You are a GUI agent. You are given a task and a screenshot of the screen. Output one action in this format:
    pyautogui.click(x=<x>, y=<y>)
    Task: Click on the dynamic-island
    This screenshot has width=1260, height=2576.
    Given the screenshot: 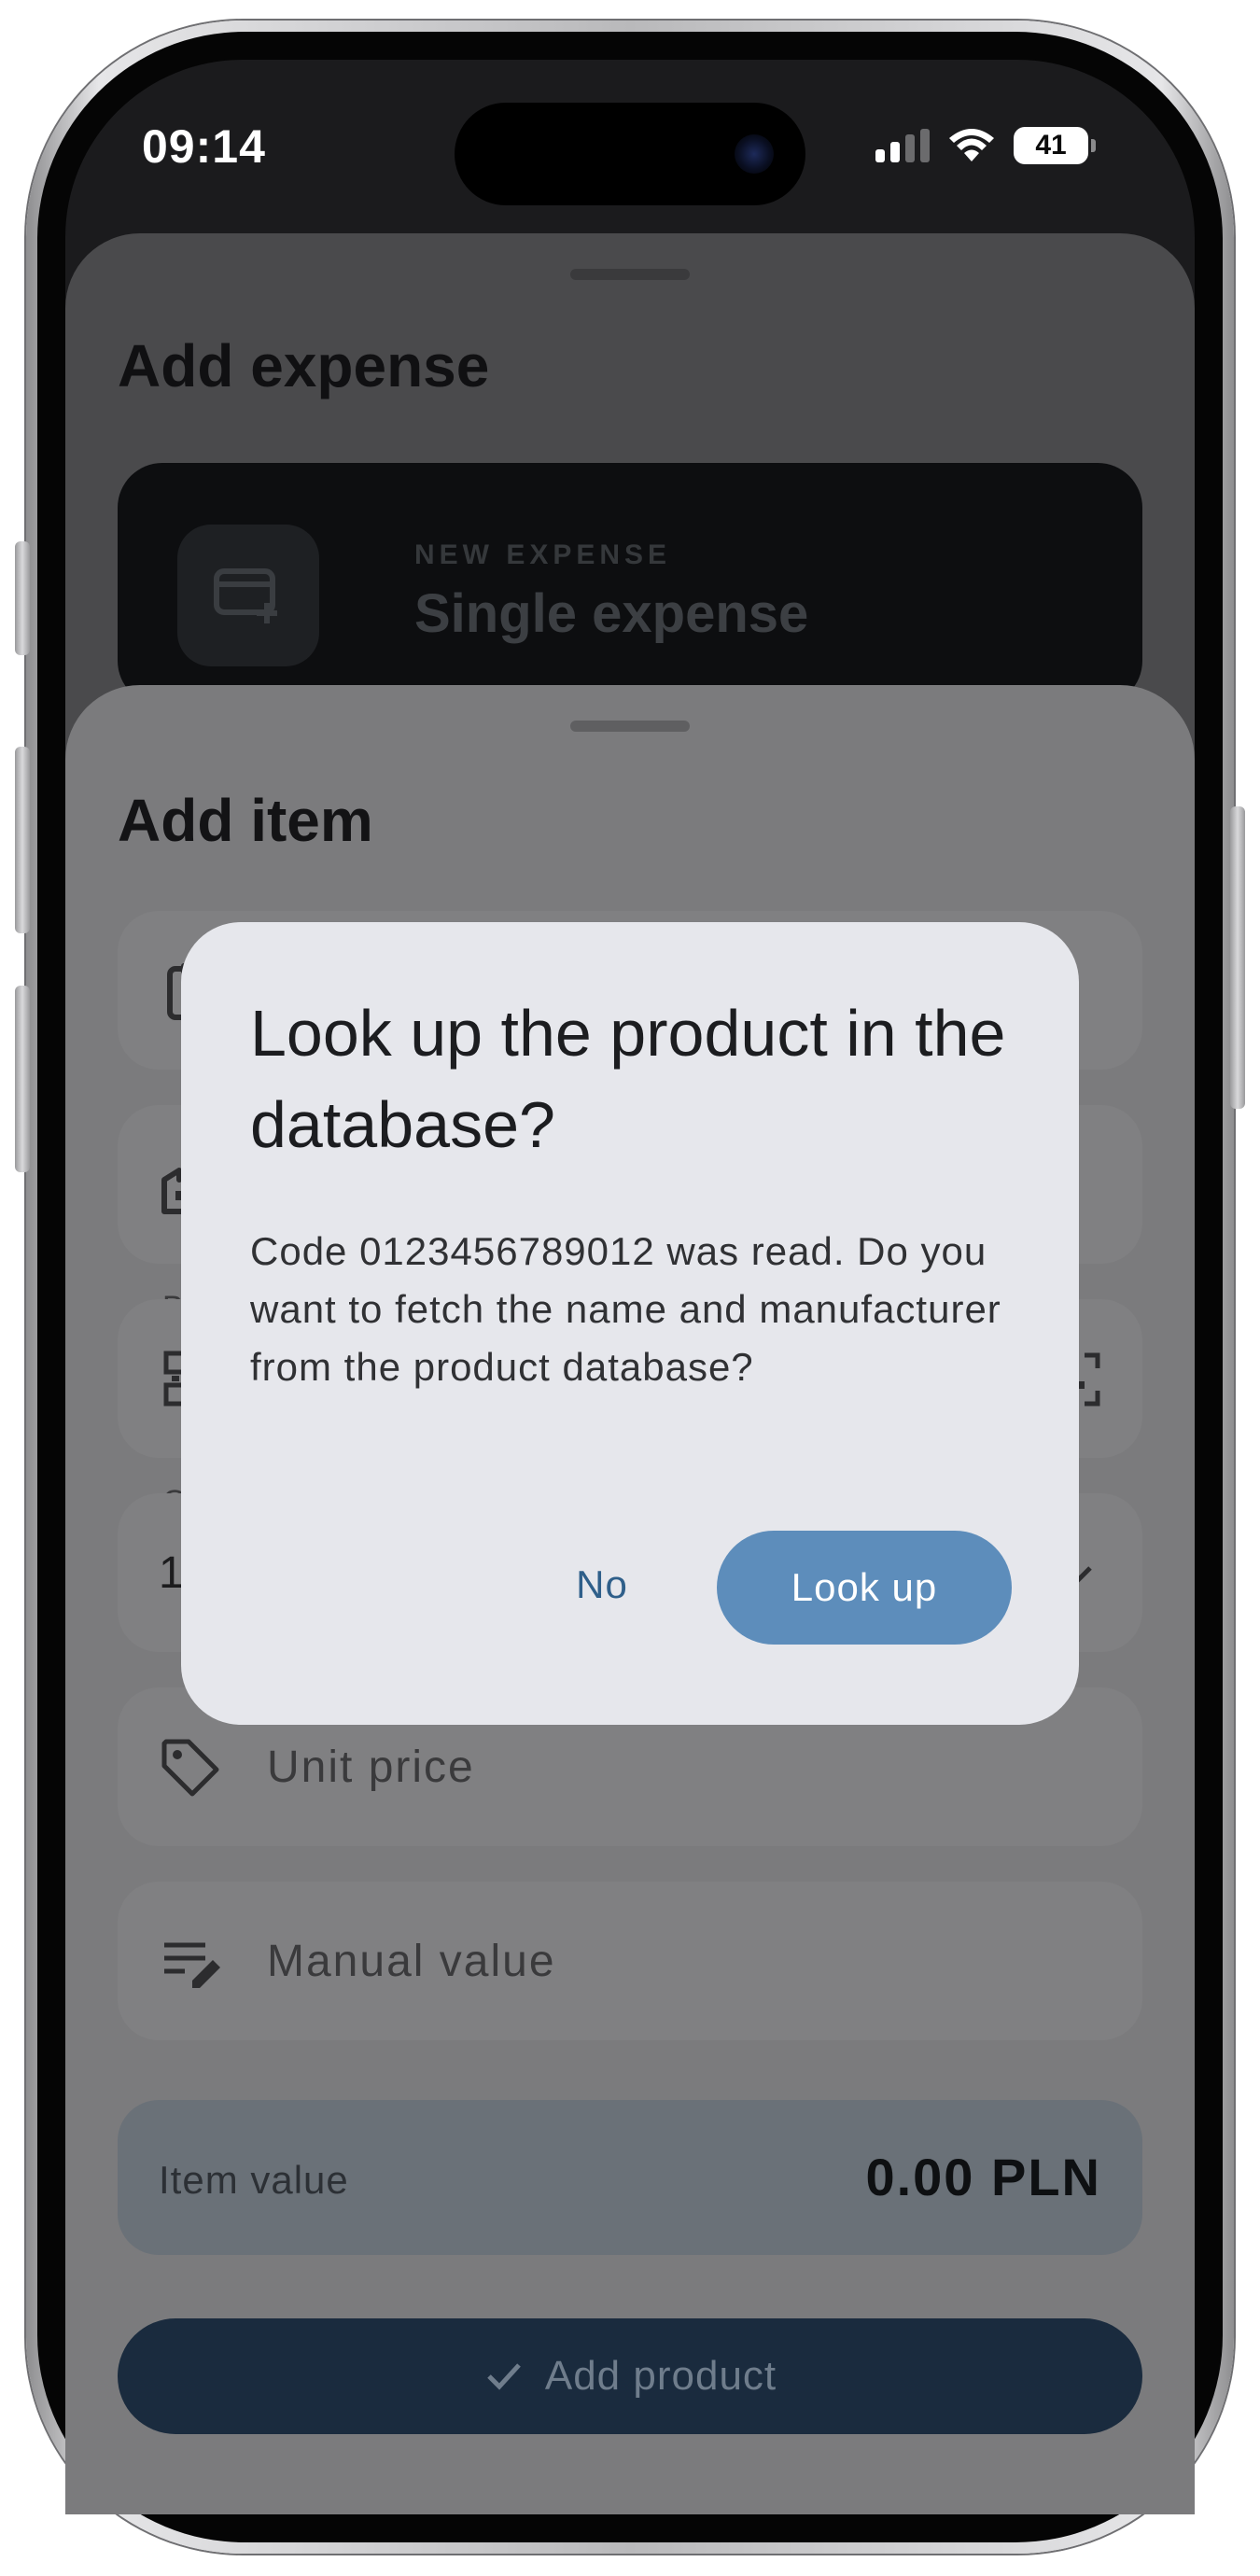 What is the action you would take?
    pyautogui.click(x=630, y=154)
    